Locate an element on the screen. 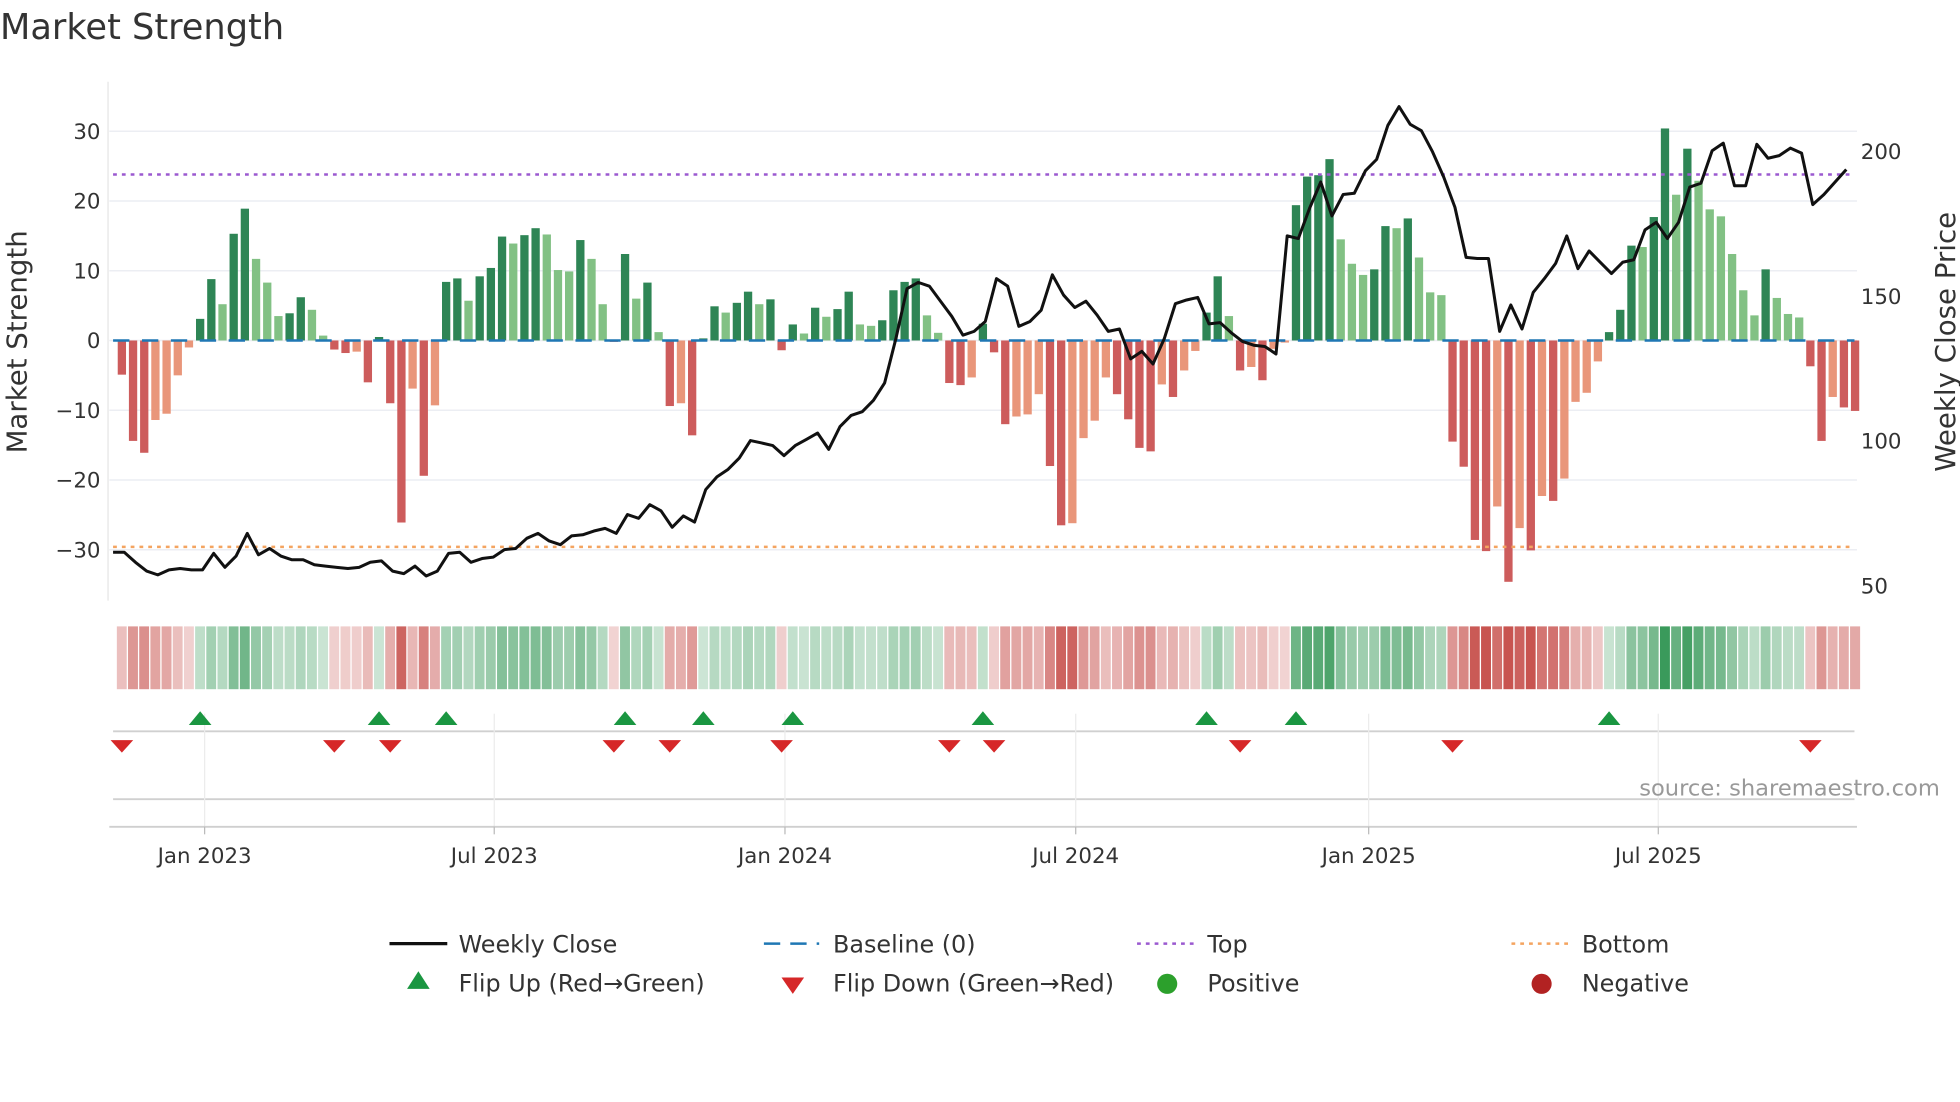 This screenshot has width=1960, height=1102. legend-flip-down: Flip Down (Green→Red) is located at coordinates (973, 983).